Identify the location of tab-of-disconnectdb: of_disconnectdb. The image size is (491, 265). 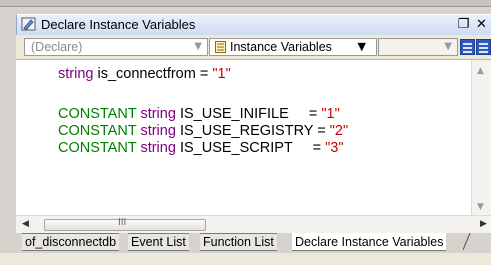
(71, 242).